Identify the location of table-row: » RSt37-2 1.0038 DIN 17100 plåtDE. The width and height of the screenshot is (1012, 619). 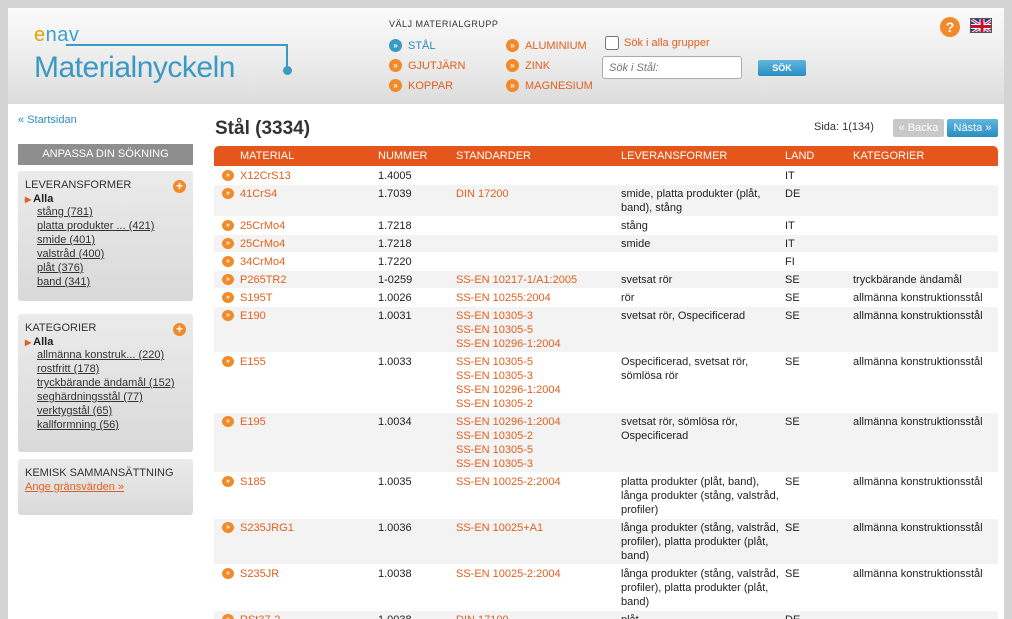
(606, 615).